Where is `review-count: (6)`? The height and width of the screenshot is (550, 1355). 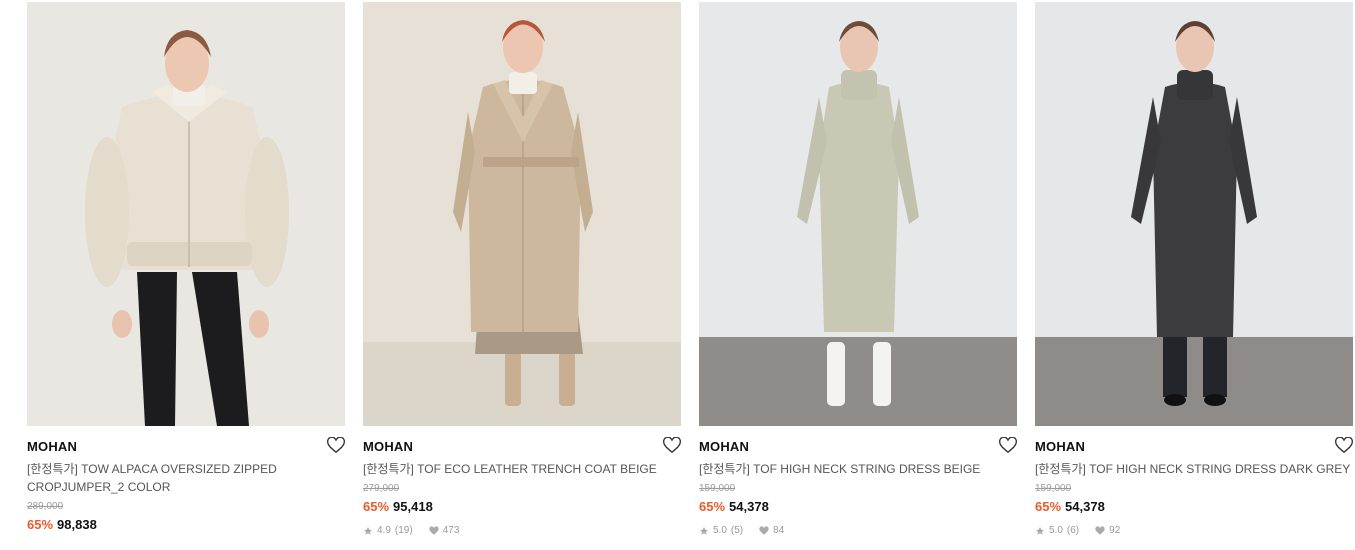 review-count: (6) is located at coordinates (1073, 530).